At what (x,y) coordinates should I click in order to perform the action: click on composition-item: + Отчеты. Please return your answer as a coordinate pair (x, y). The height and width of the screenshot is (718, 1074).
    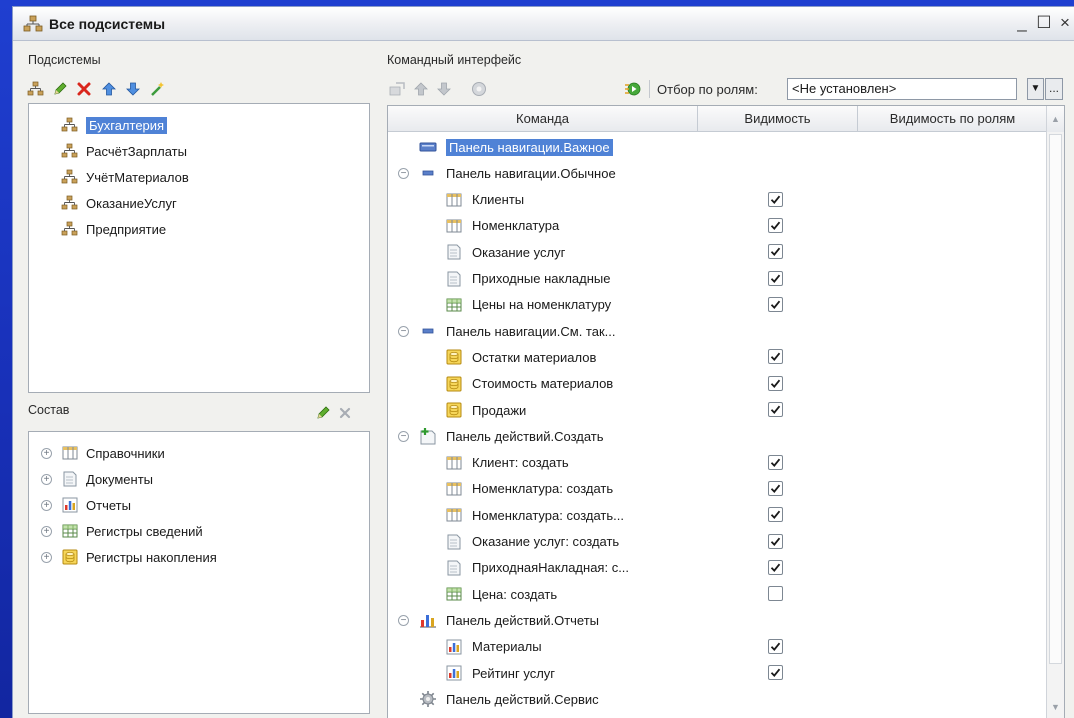
    Looking at the image, I should click on (86, 505).